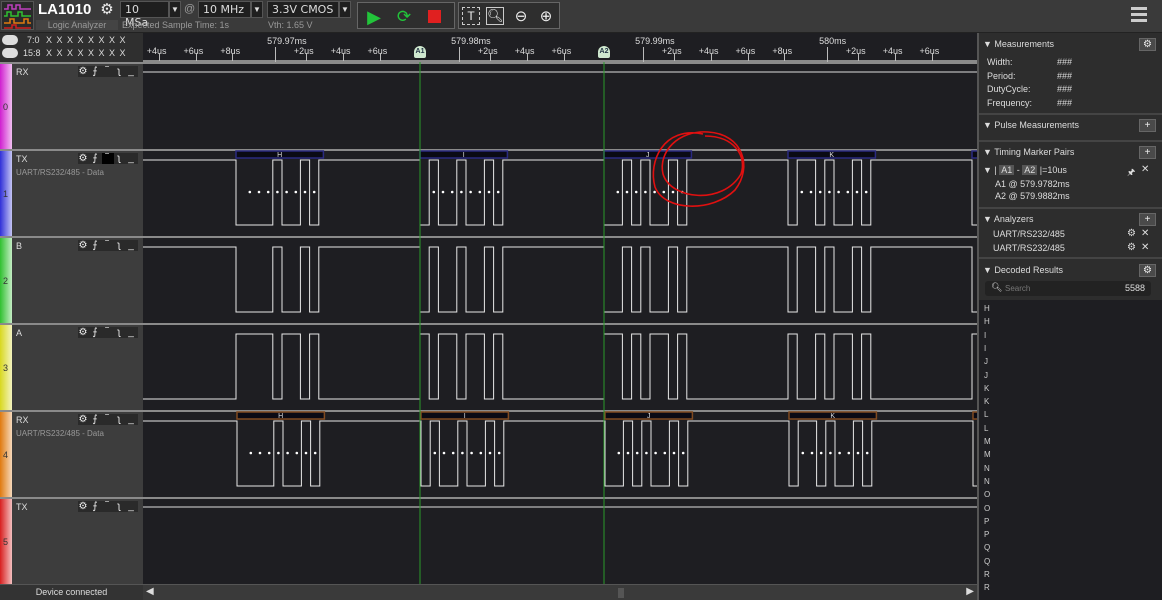 The height and width of the screenshot is (600, 1162). What do you see at coordinates (1131, 173) in the screenshot?
I see `pin-icon: 🖈︎` at bounding box center [1131, 173].